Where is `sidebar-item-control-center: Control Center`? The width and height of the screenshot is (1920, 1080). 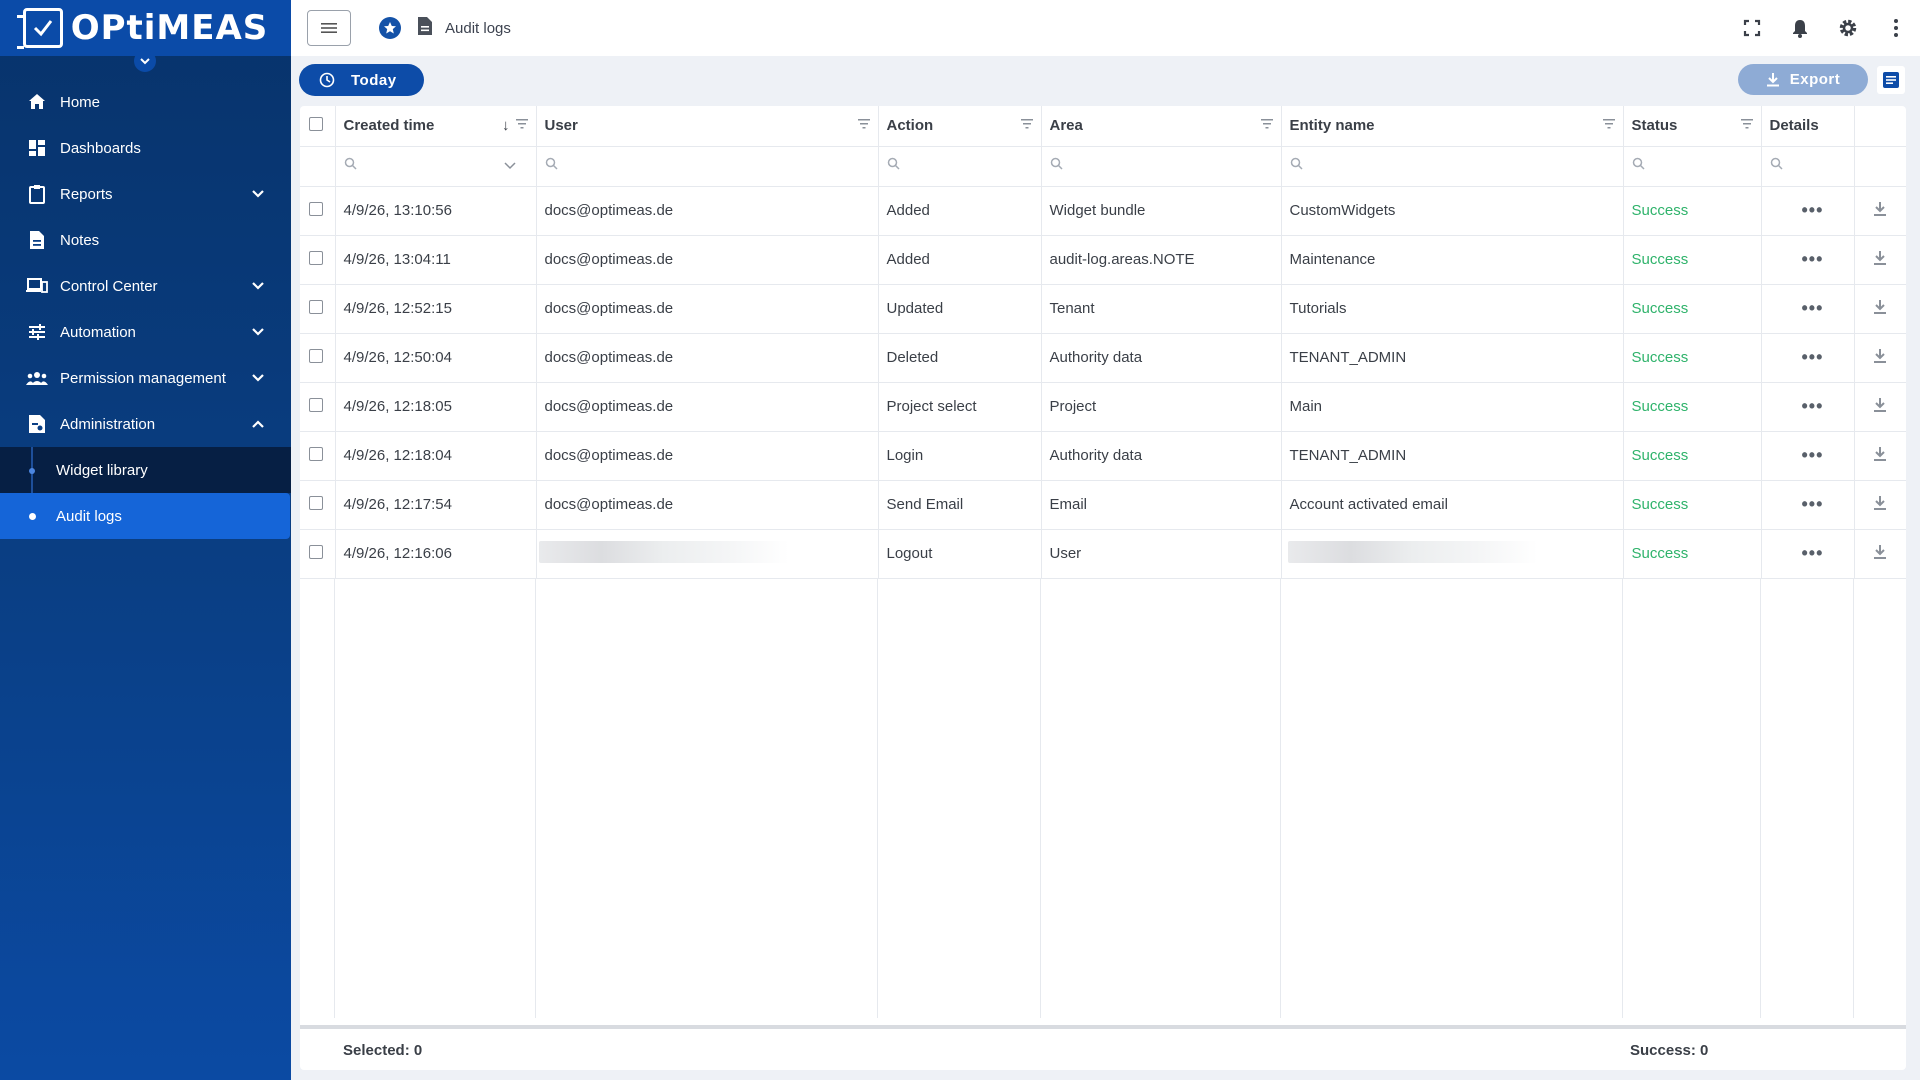
sidebar-item-control-center: Control Center is located at coordinates (145, 286).